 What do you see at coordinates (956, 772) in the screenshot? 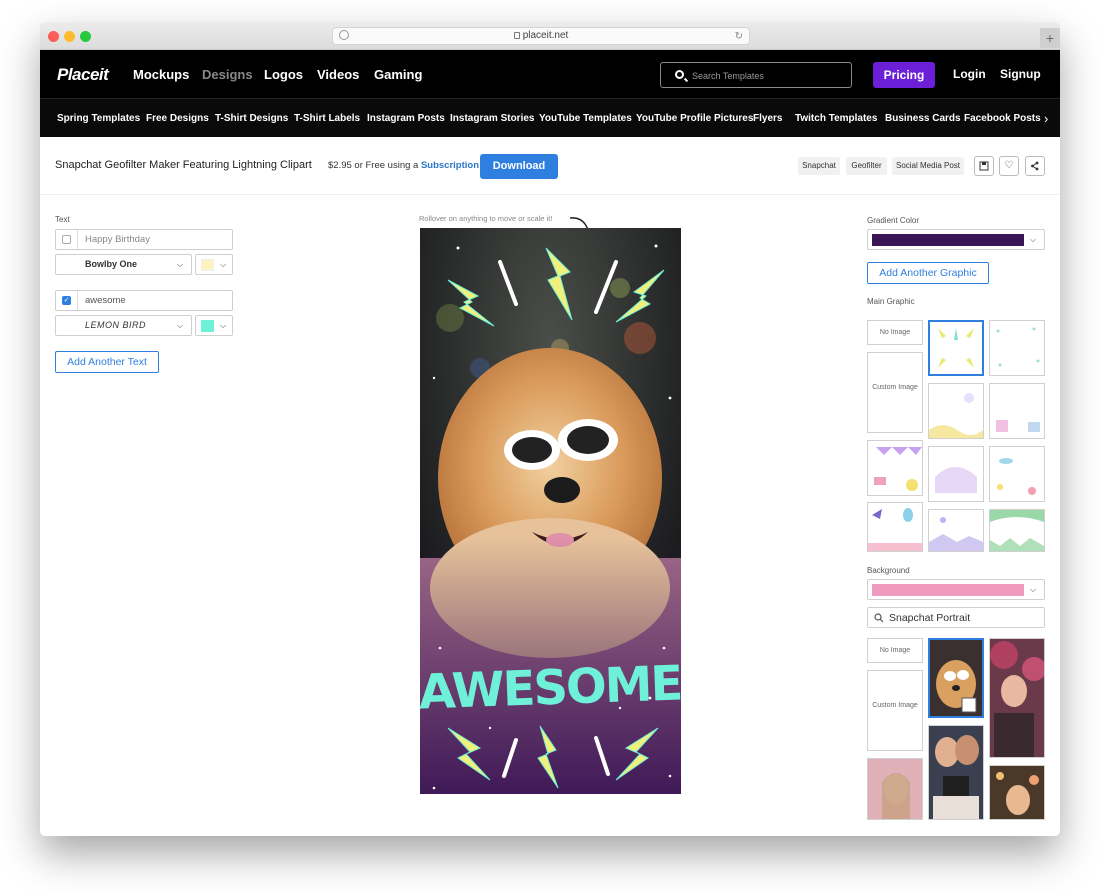
I see `background-photo-couple` at bounding box center [956, 772].